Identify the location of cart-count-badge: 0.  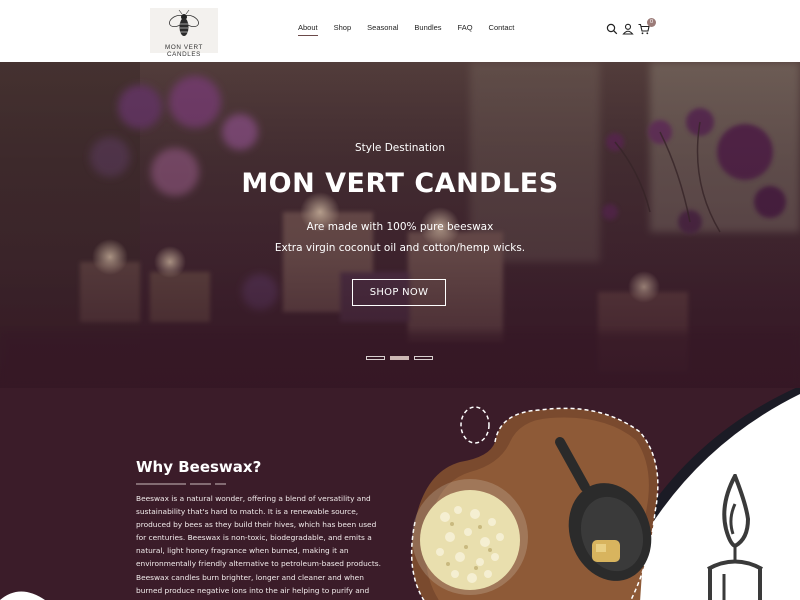
(651, 22).